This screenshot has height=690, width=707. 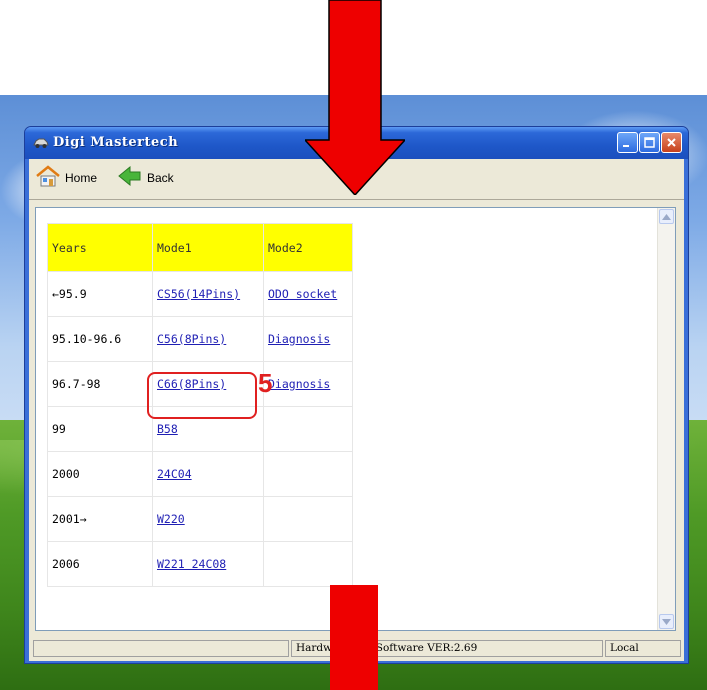 I want to click on table-row: ←95.9 CS56(14Pins) ODO socket, so click(x=200, y=294).